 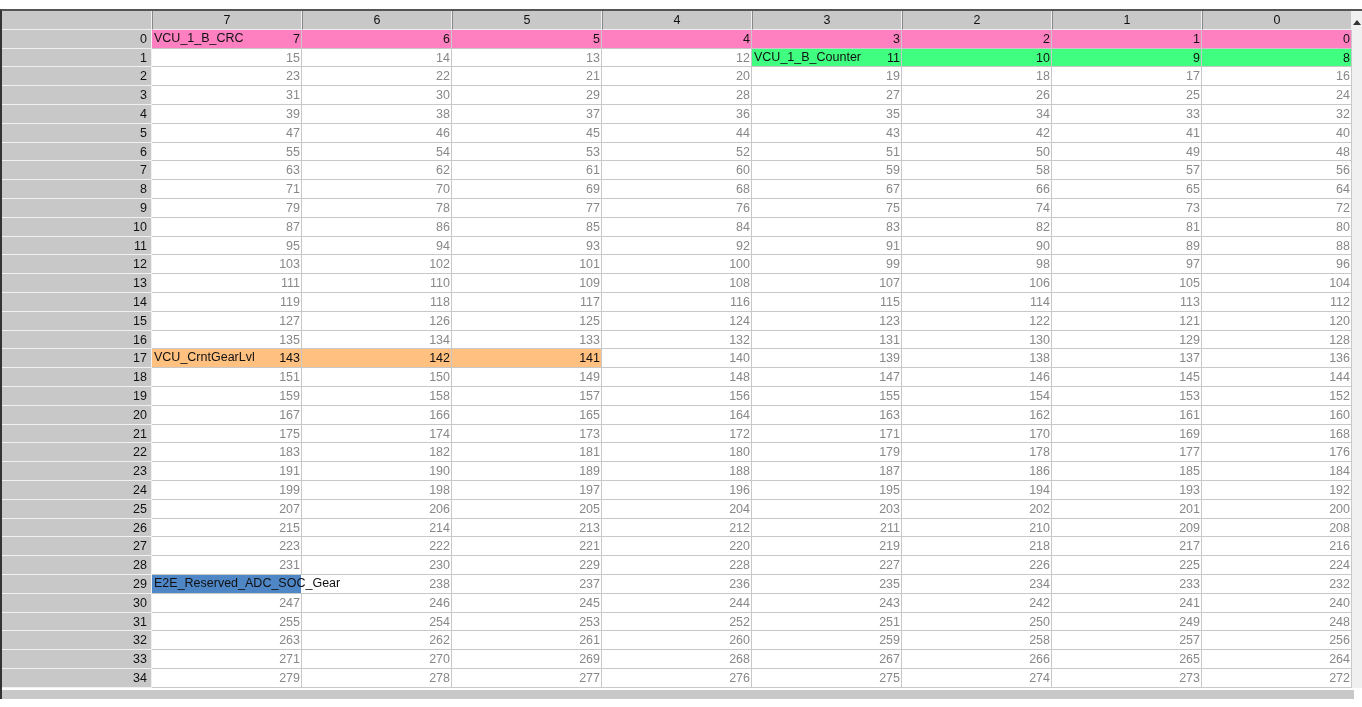 What do you see at coordinates (527, 321) in the screenshot?
I see `table-cell: 125` at bounding box center [527, 321].